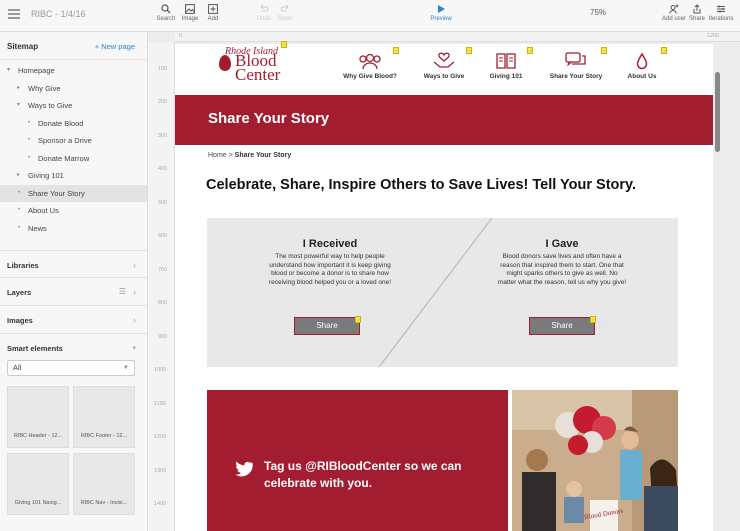  I want to click on sitemap-title: Sitemap, so click(23, 46).